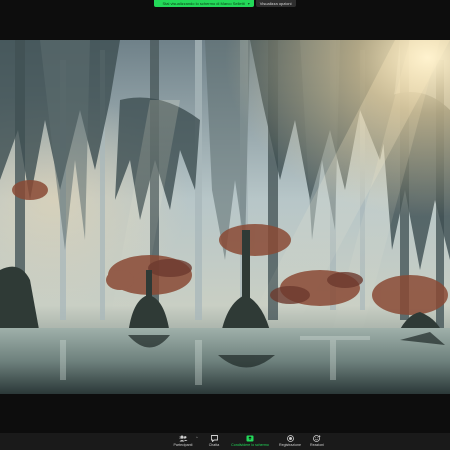  What do you see at coordinates (250, 445) in the screenshot?
I see `share-screen-label: Condividere lo schermo` at bounding box center [250, 445].